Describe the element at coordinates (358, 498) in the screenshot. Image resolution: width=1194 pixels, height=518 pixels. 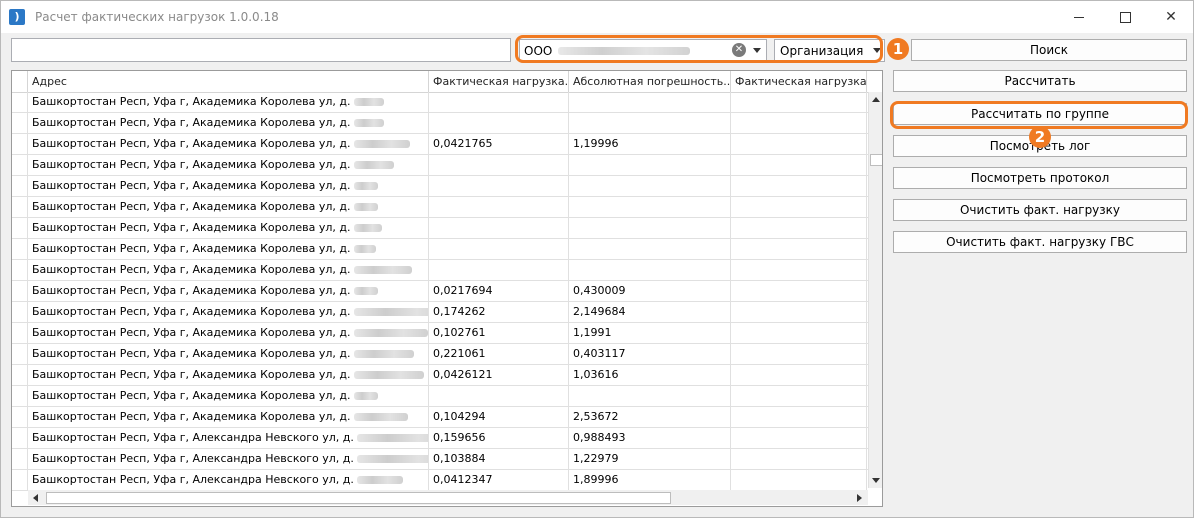
I see `horizontal-scroll-thumb` at that location.